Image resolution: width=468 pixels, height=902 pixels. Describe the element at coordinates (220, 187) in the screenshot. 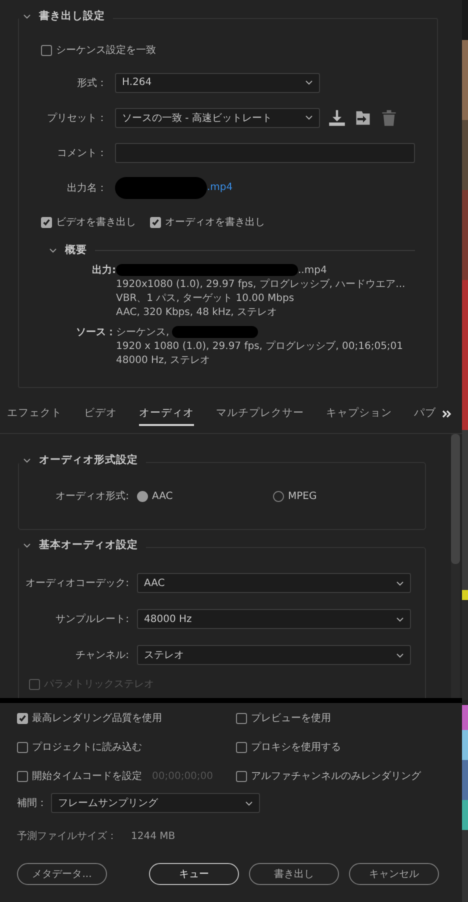

I see `output-name-link: .mp4` at that location.